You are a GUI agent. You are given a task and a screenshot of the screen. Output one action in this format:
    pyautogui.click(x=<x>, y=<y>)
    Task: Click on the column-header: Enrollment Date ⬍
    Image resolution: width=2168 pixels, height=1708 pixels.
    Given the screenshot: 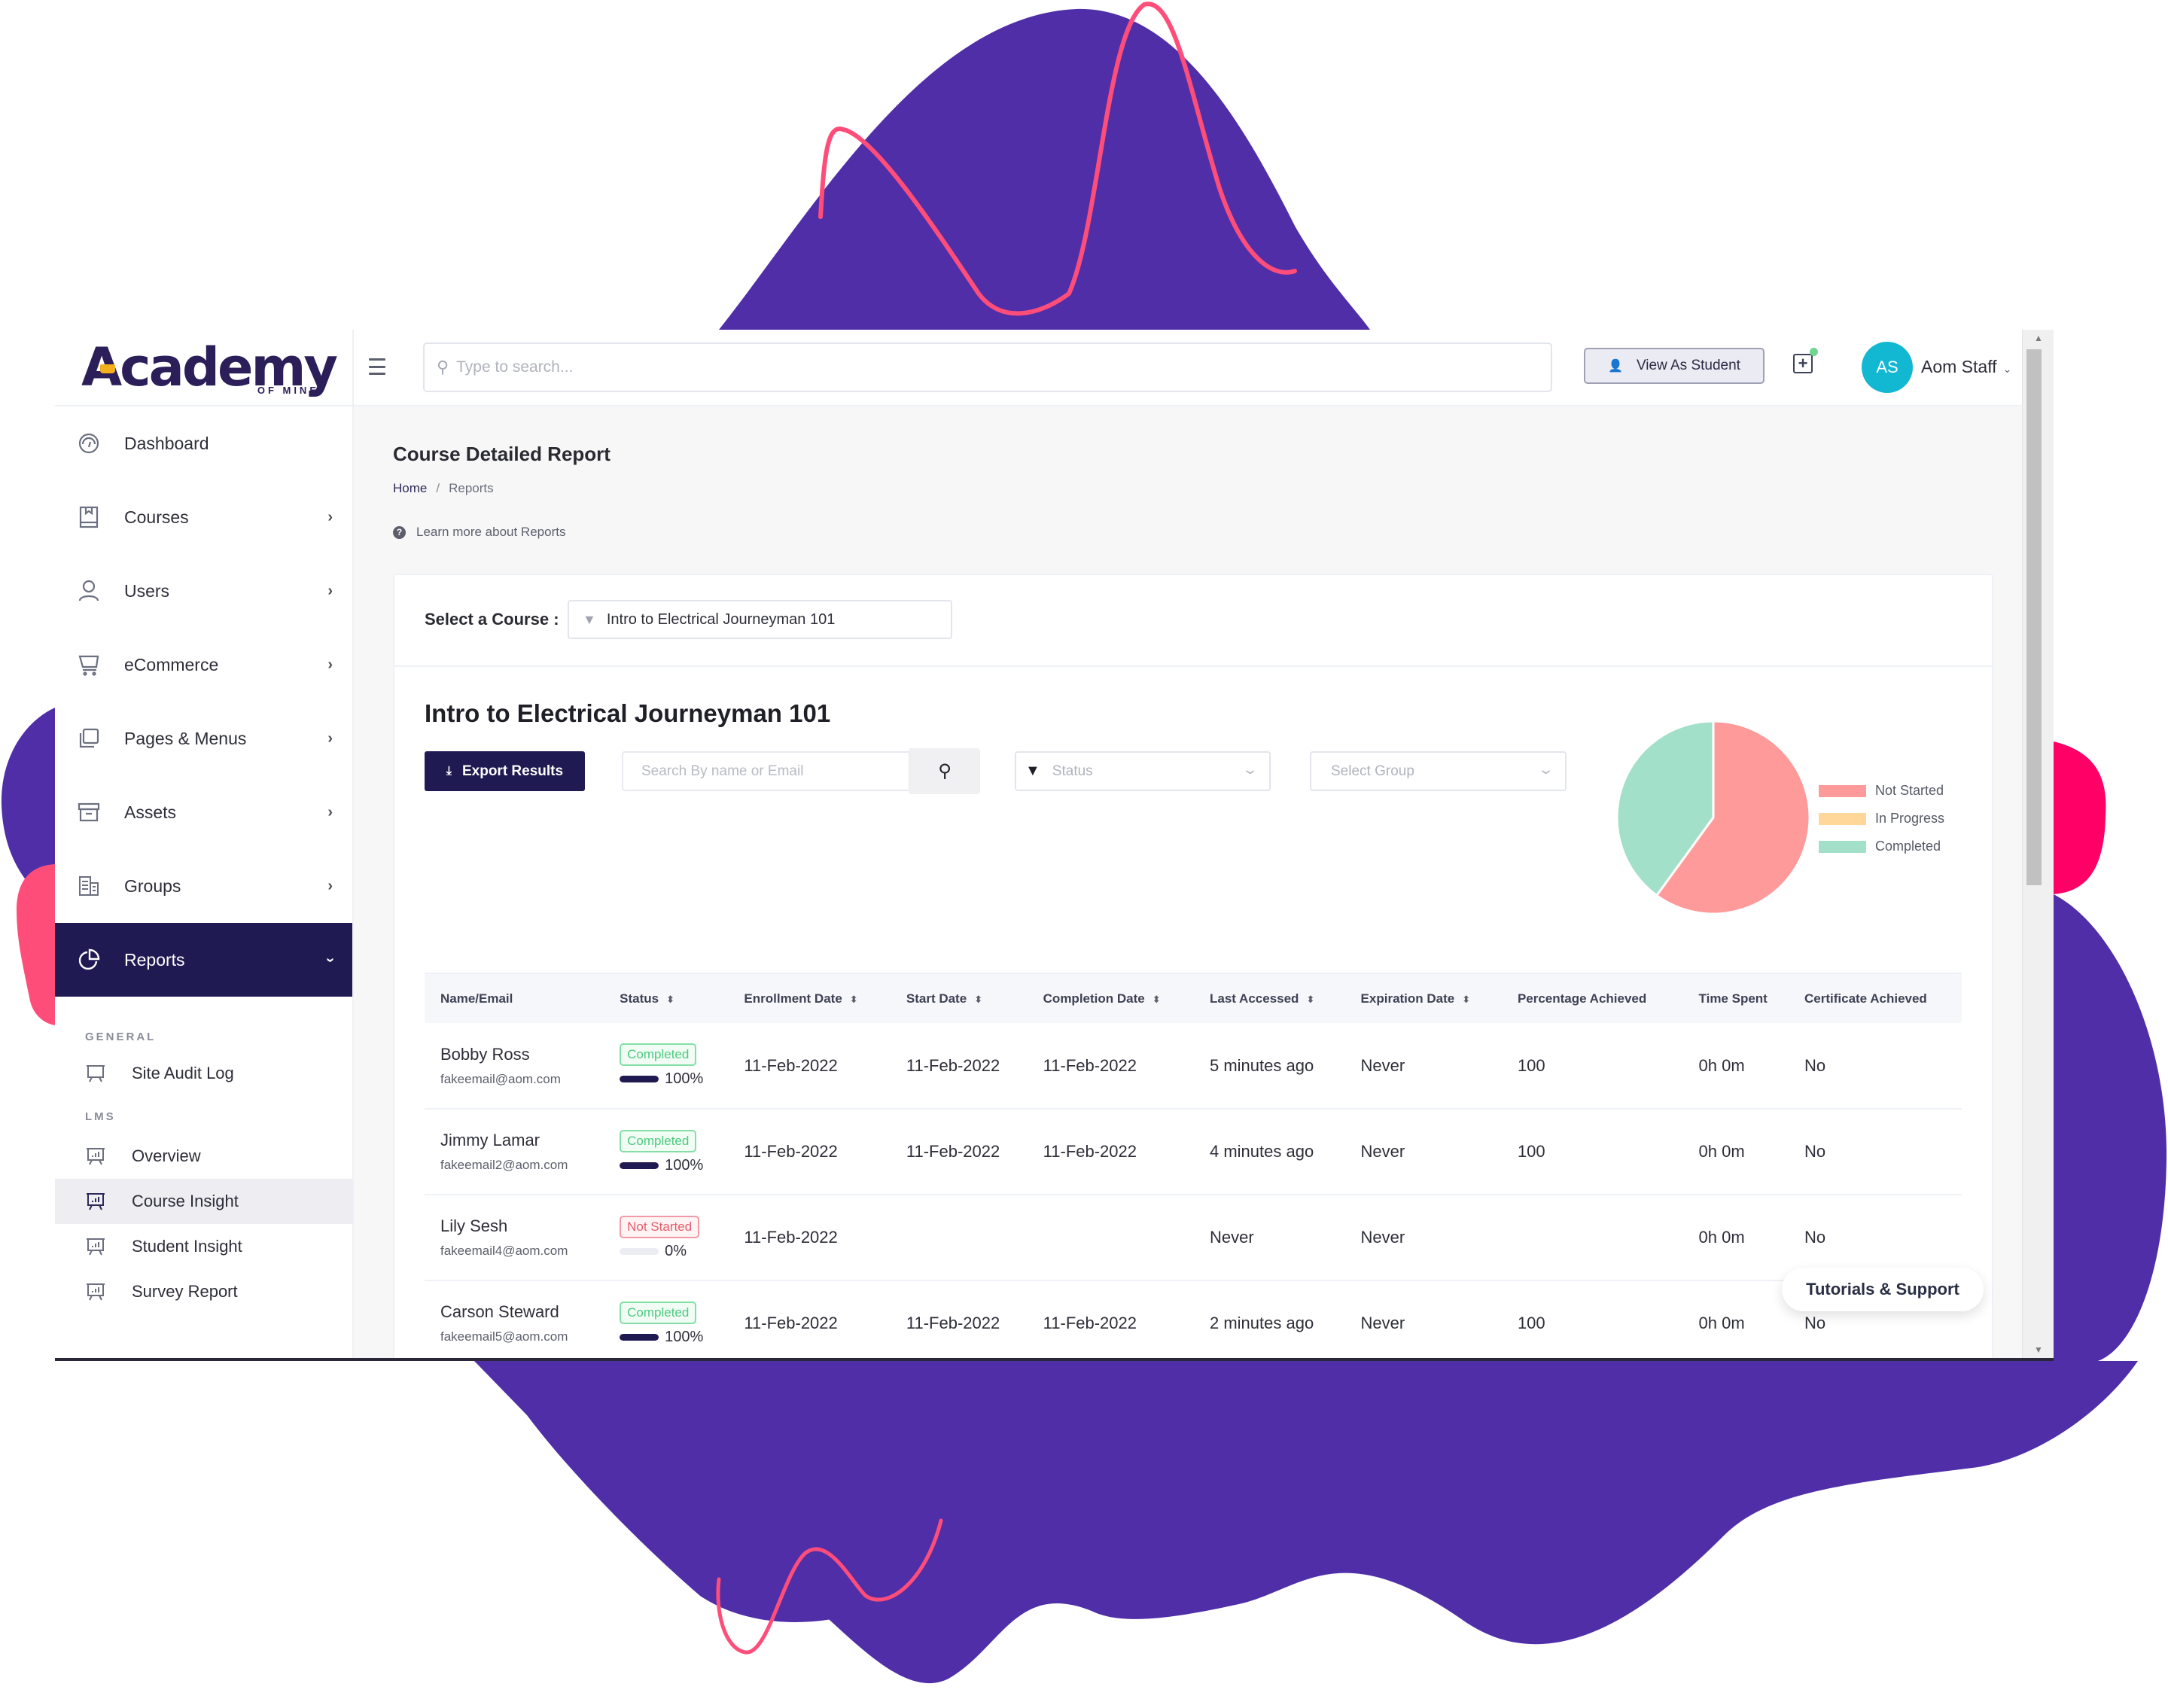 What is the action you would take?
    pyautogui.click(x=809, y=998)
    